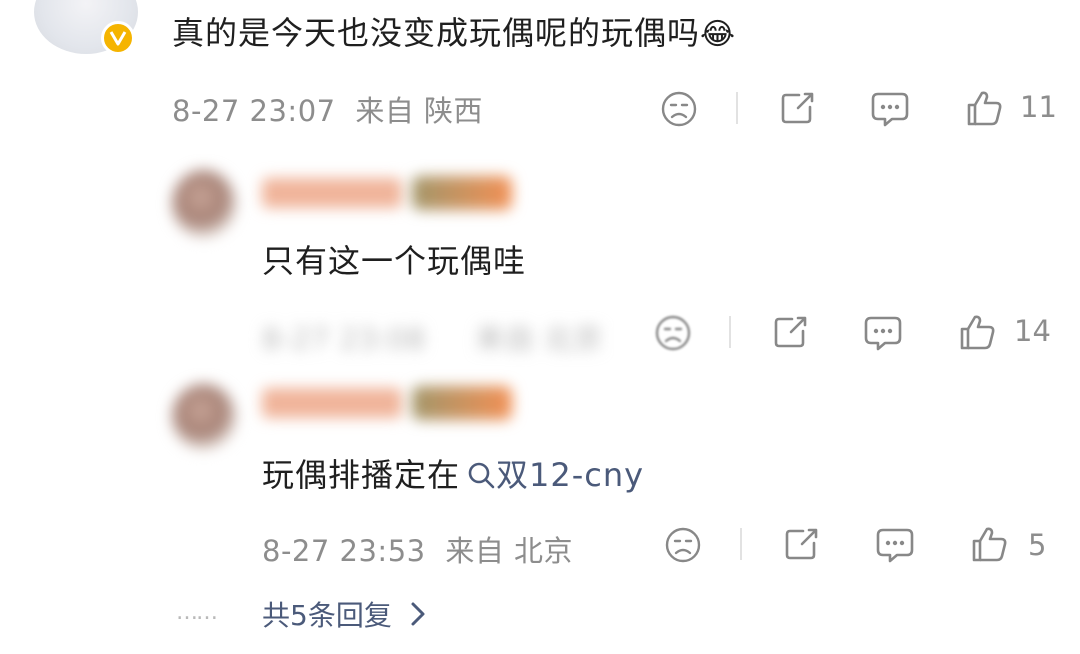 This screenshot has width=1080, height=654. I want to click on main-comment-text: 真的是今天也没变成玩偶呢的玩偶吗😂, so click(454, 33).